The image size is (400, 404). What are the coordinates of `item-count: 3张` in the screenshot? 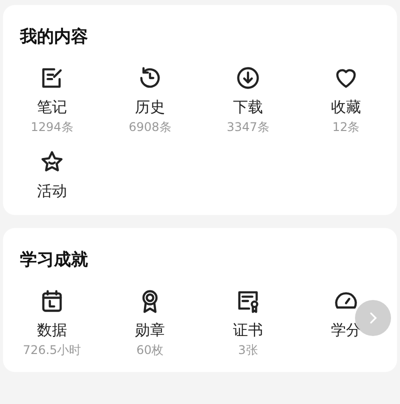 It's located at (248, 350).